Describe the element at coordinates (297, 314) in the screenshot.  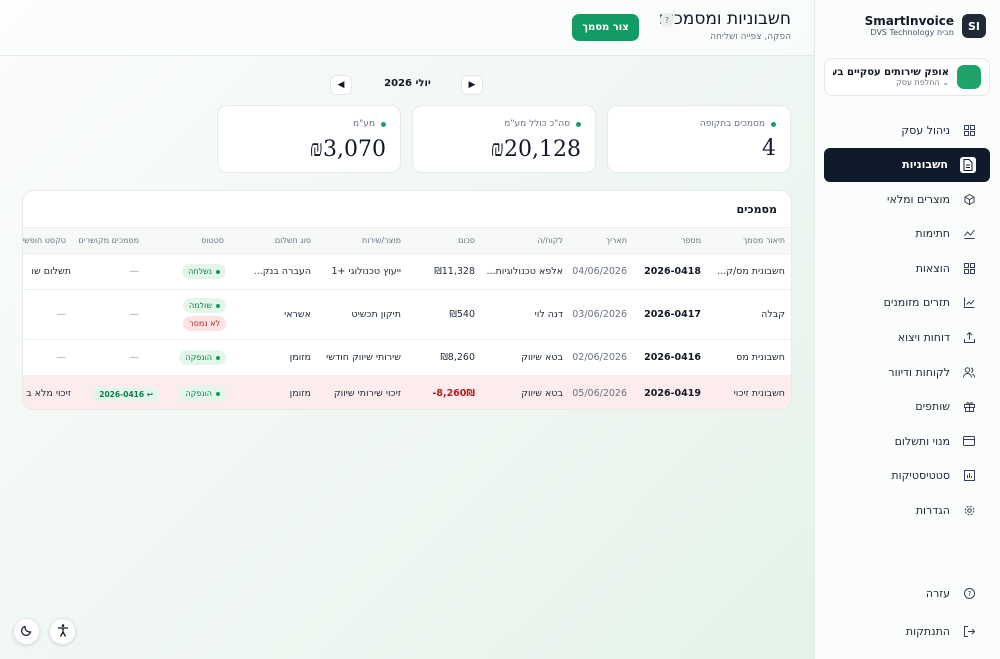
I see `cell-payment: אשראי` at that location.